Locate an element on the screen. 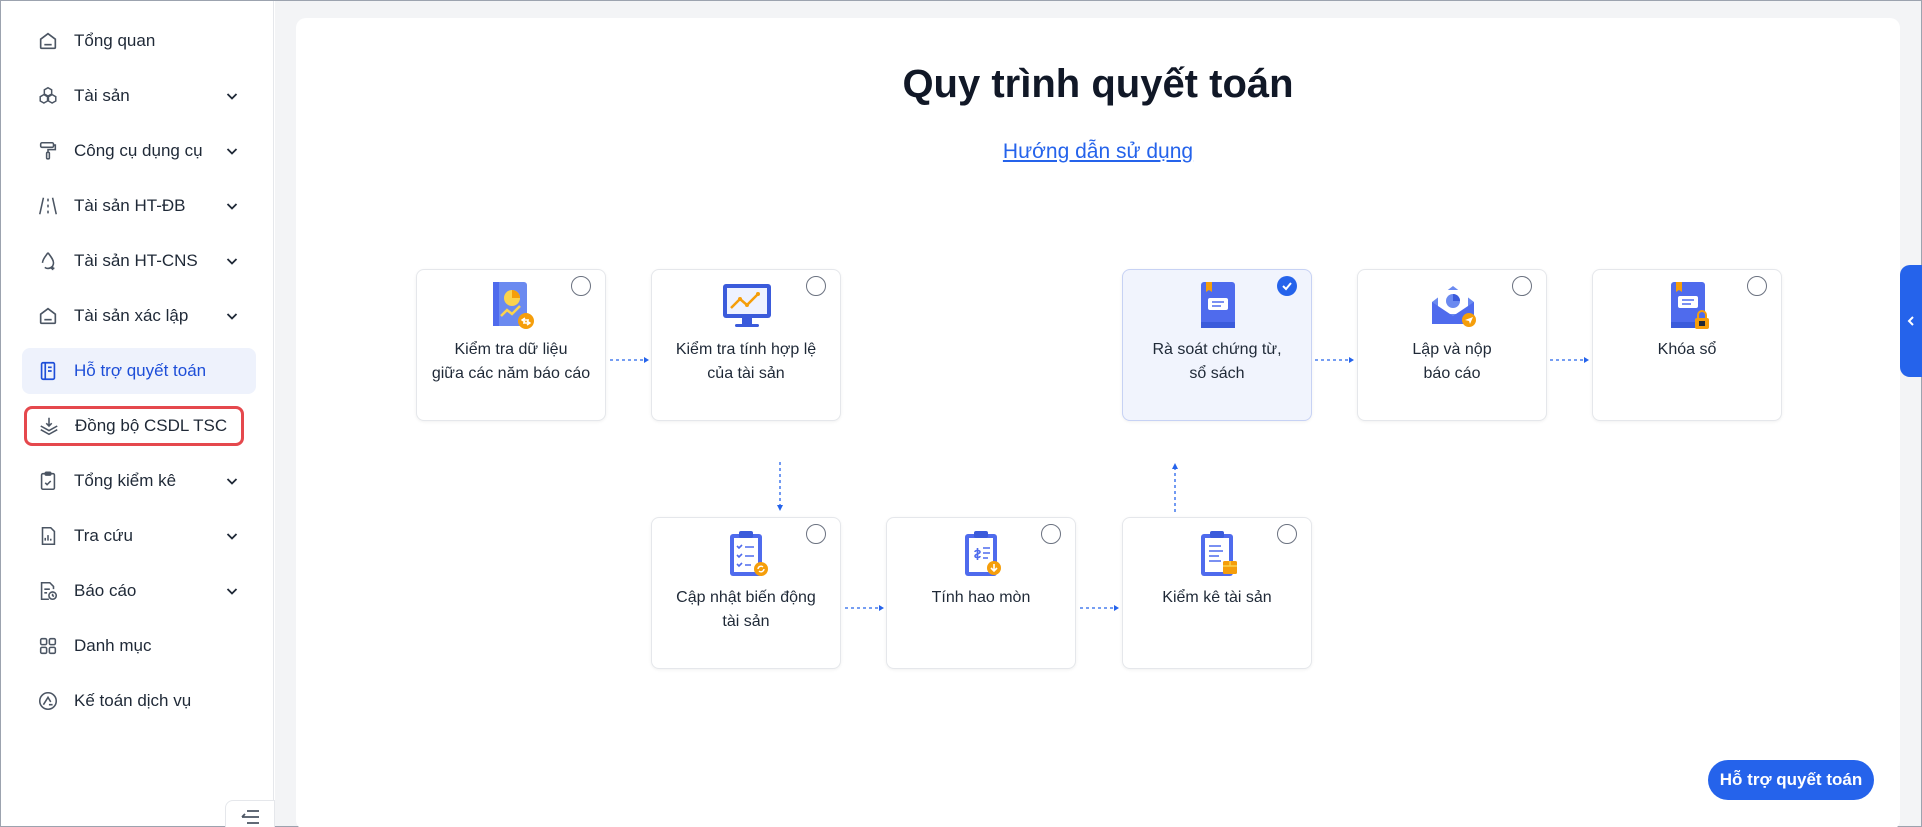  sidebar-item-dong-bo-csdl-tsc: Đồng bộ CSDL TSC is located at coordinates (134, 426).